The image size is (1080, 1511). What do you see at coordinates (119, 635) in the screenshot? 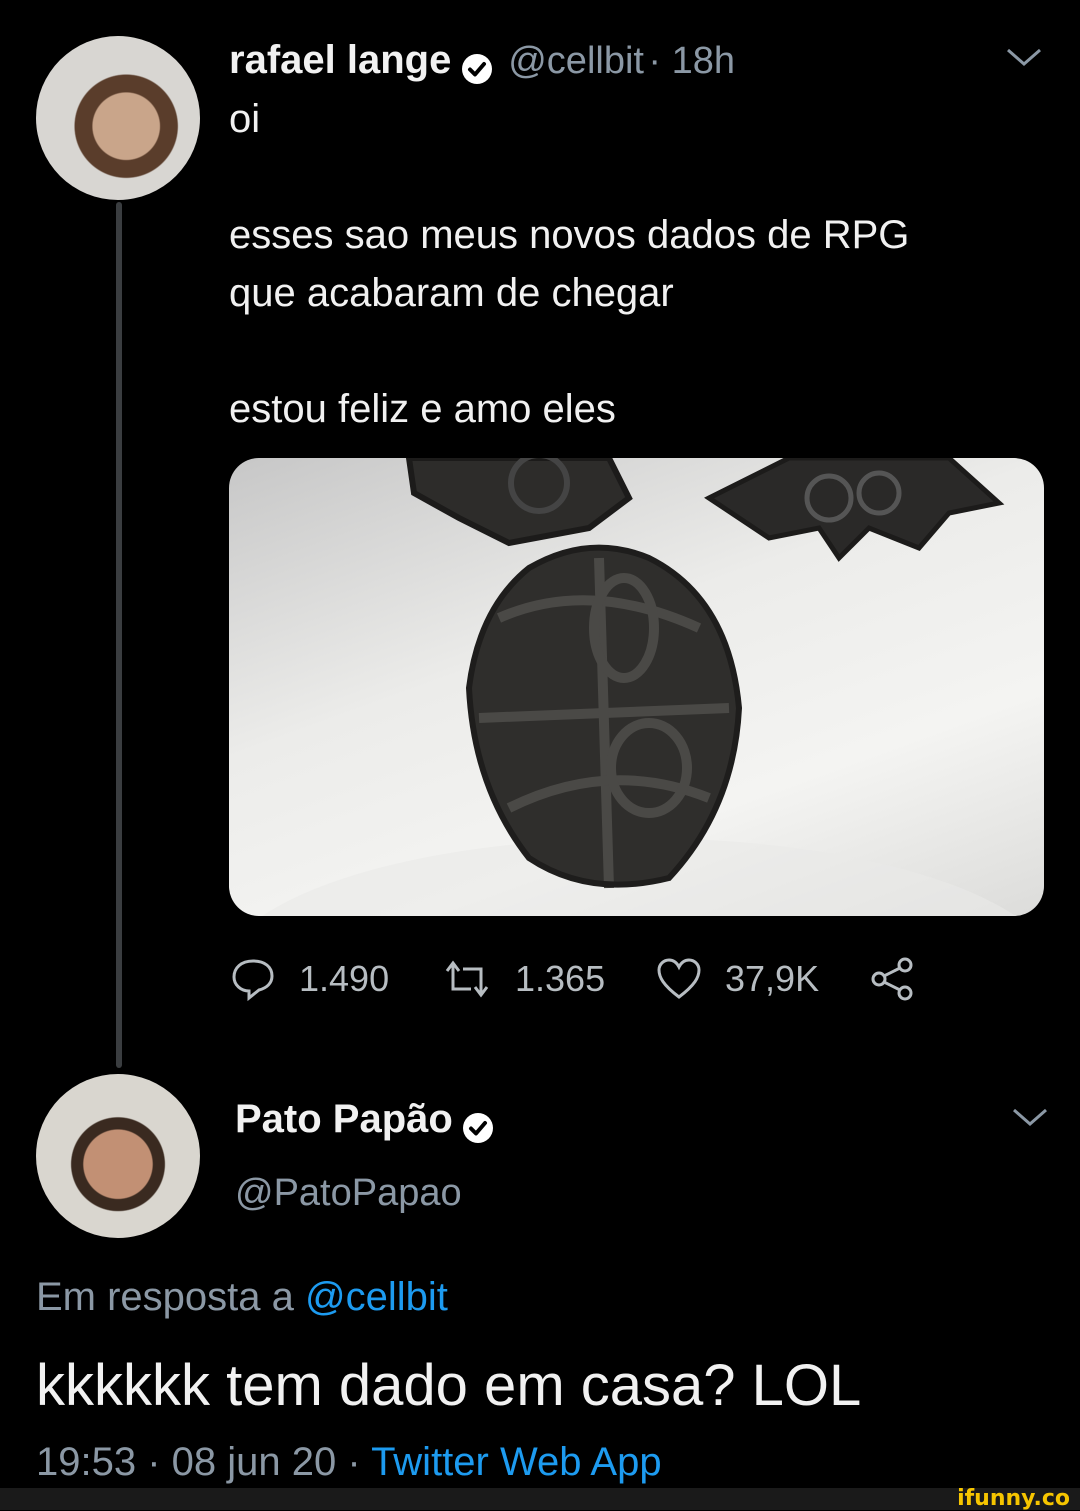
I see `thread-line` at bounding box center [119, 635].